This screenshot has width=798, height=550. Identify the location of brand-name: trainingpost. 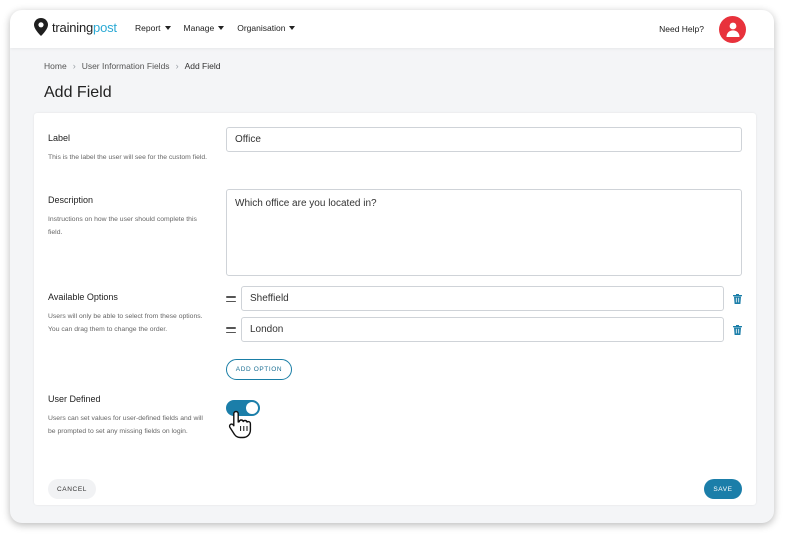
(84, 27).